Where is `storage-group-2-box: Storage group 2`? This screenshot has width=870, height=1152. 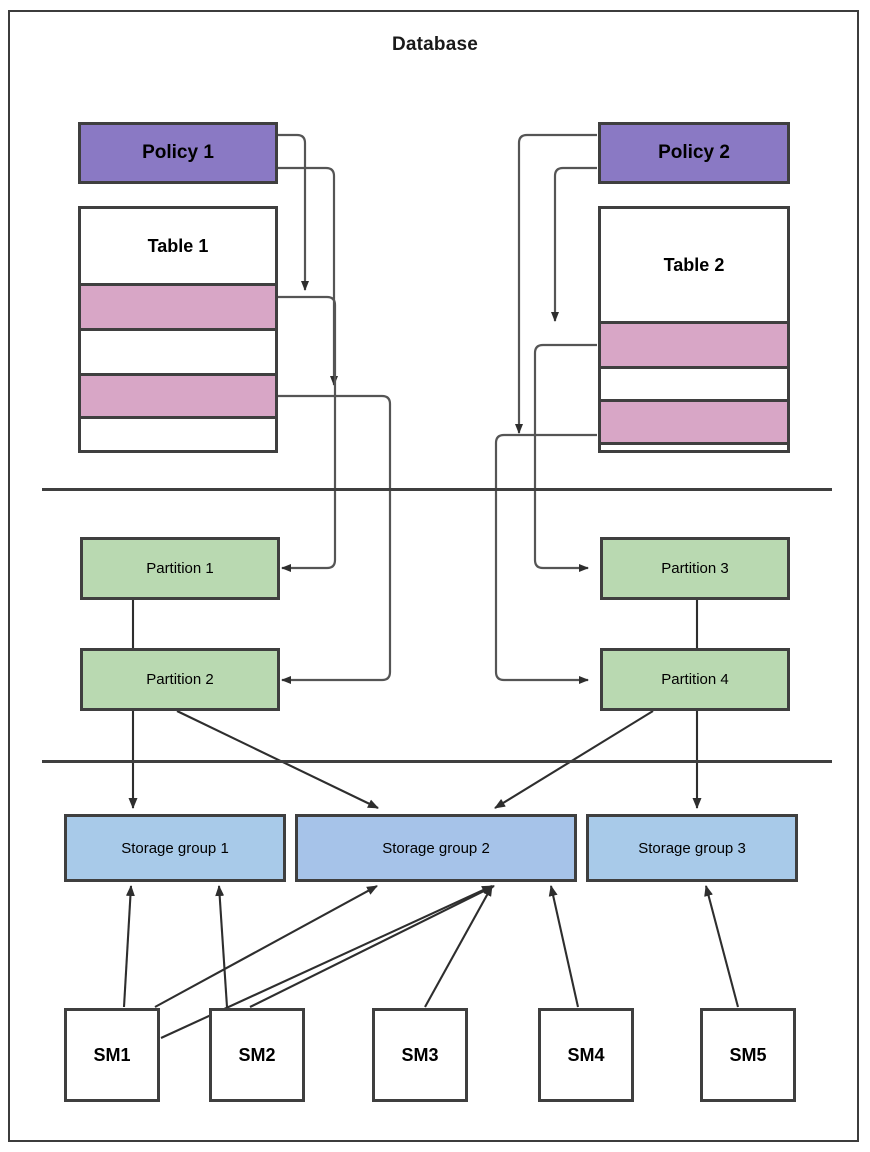 storage-group-2-box: Storage group 2 is located at coordinates (436, 848).